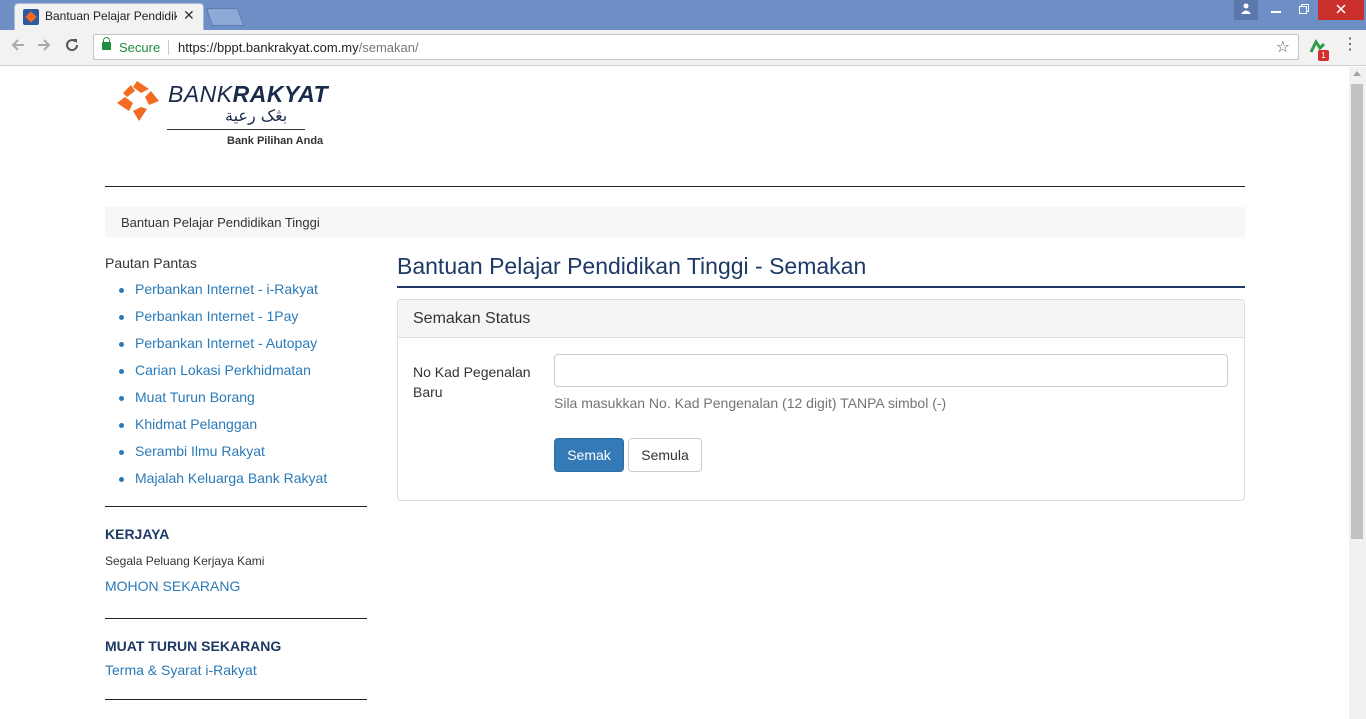 The width and height of the screenshot is (1366, 719). What do you see at coordinates (891, 370) in the screenshot?
I see `ic-number-input` at bounding box center [891, 370].